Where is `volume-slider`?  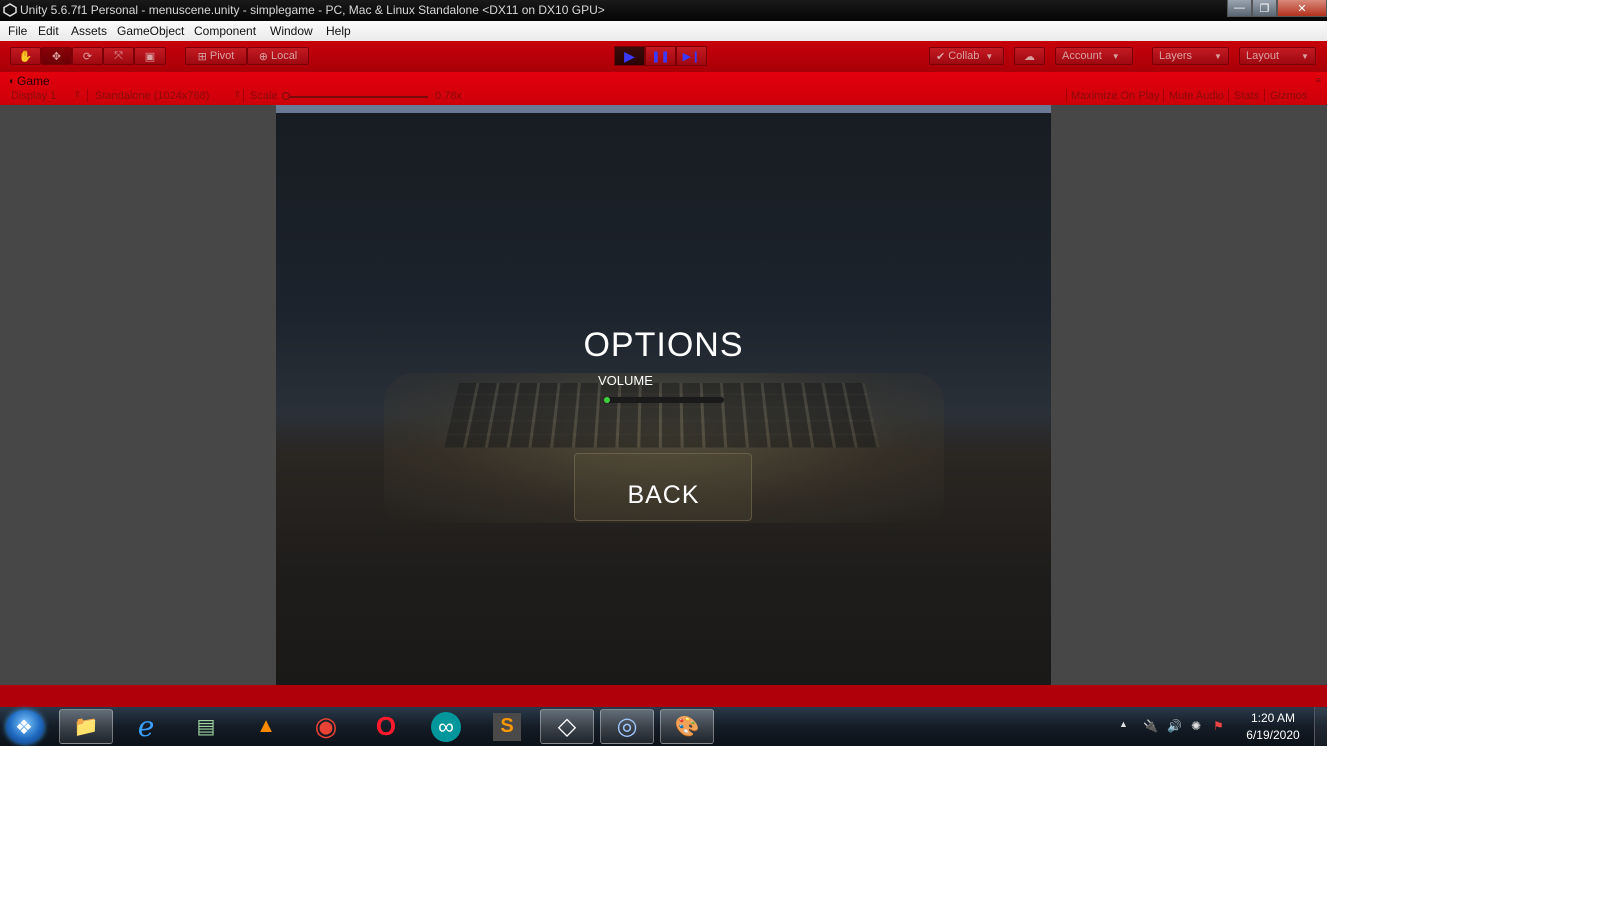 volume-slider is located at coordinates (665, 400).